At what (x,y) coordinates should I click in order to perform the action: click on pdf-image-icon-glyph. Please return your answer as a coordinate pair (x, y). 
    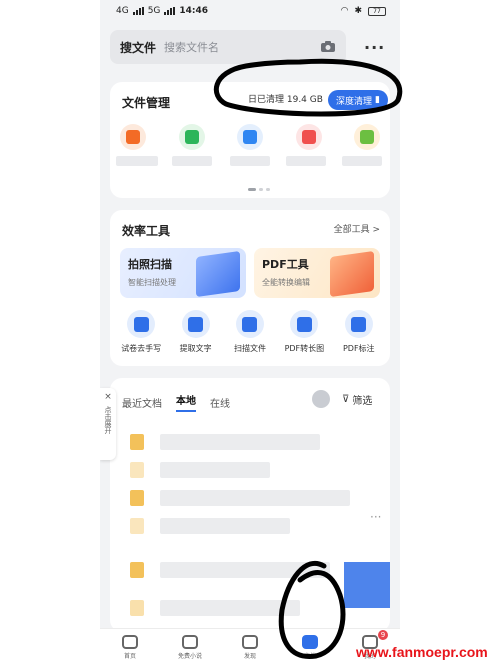
    Looking at the image, I should click on (304, 324).